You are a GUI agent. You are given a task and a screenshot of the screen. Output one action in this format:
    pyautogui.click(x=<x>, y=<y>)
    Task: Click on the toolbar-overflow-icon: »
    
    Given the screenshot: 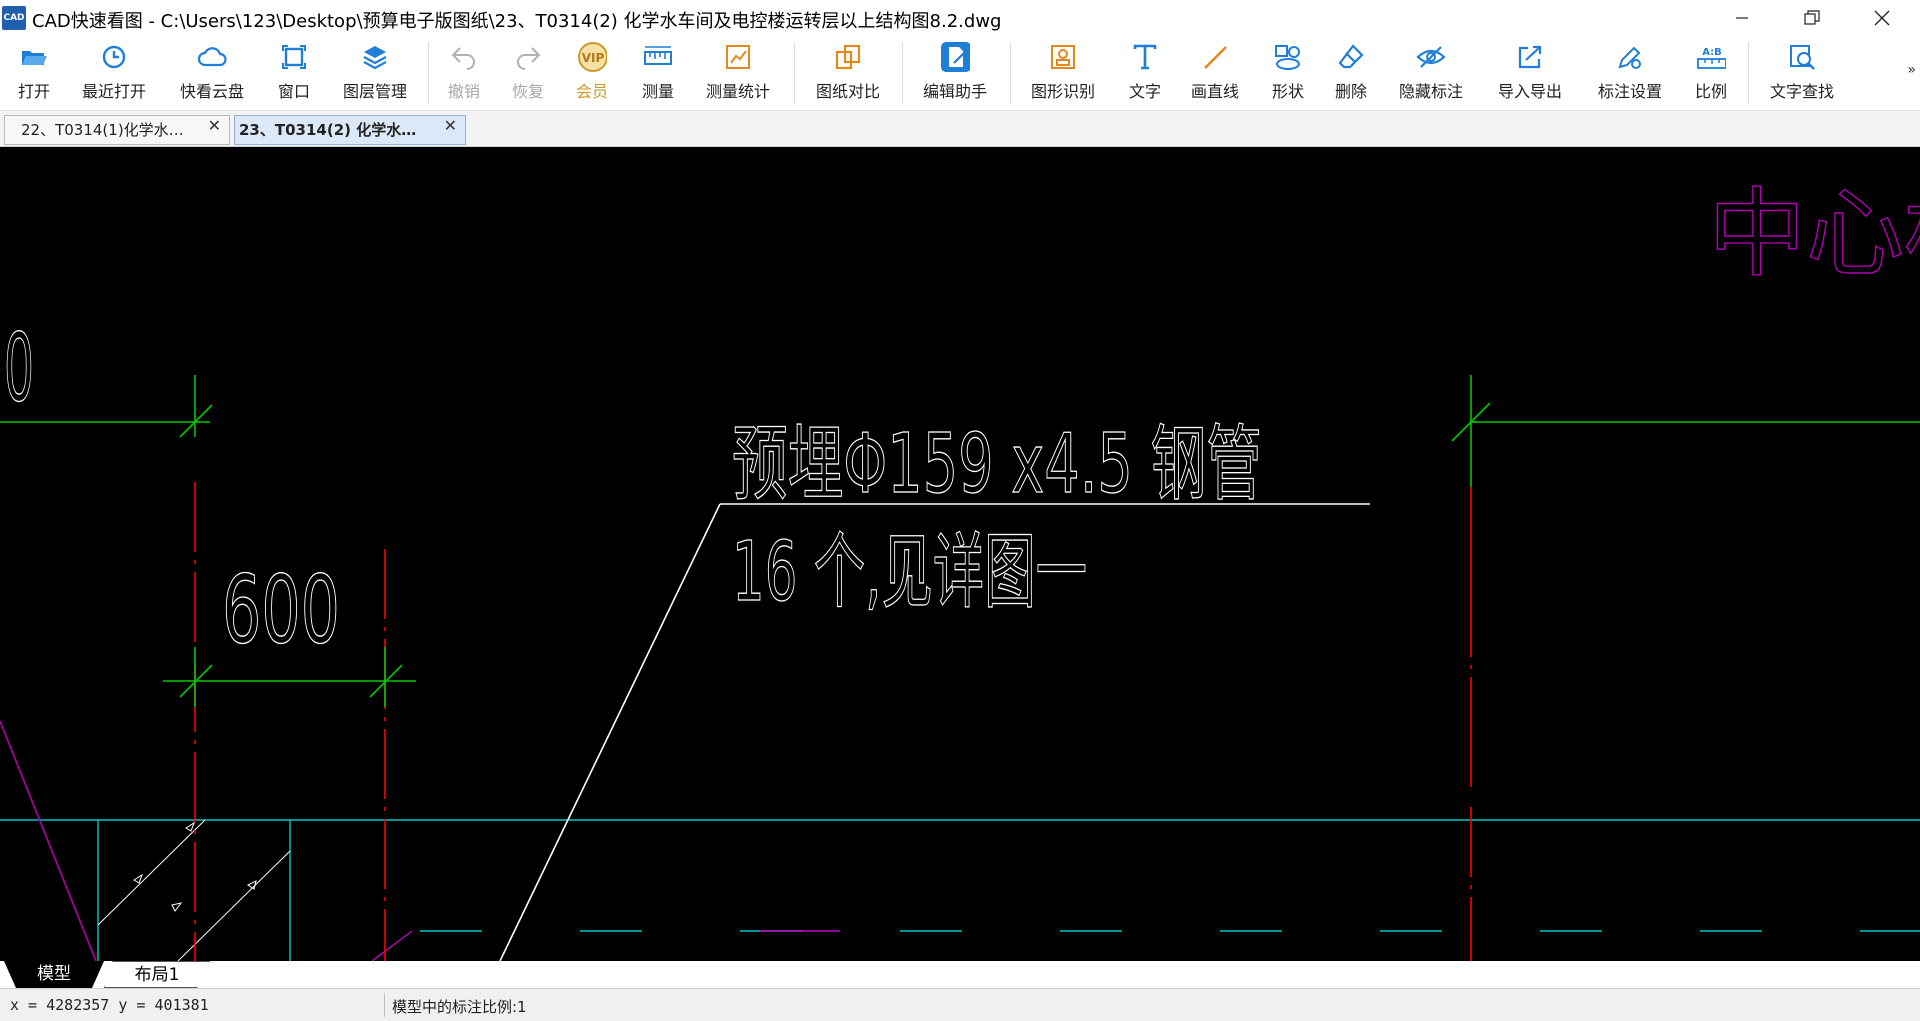 What is the action you would take?
    pyautogui.click(x=1911, y=70)
    